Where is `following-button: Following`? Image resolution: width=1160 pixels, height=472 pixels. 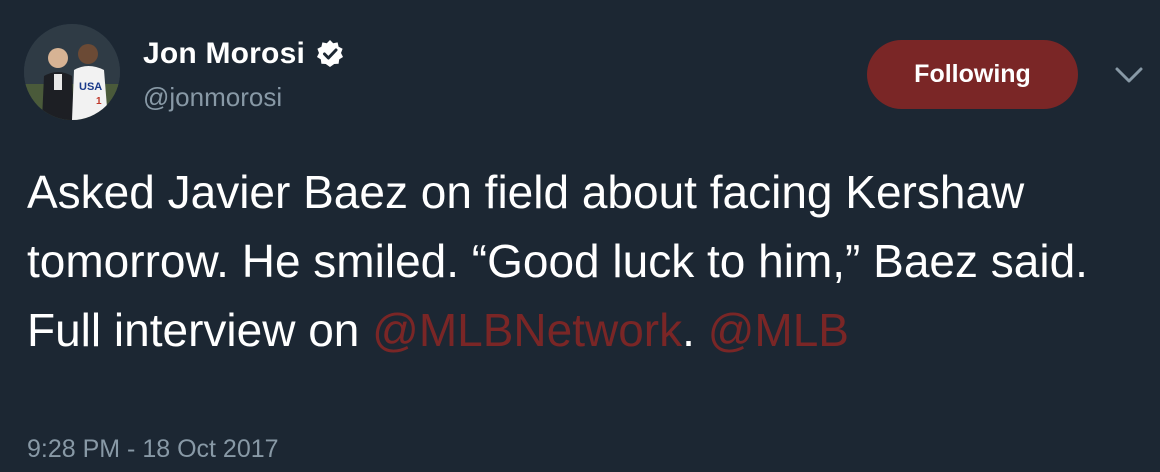 following-button: Following is located at coordinates (972, 74).